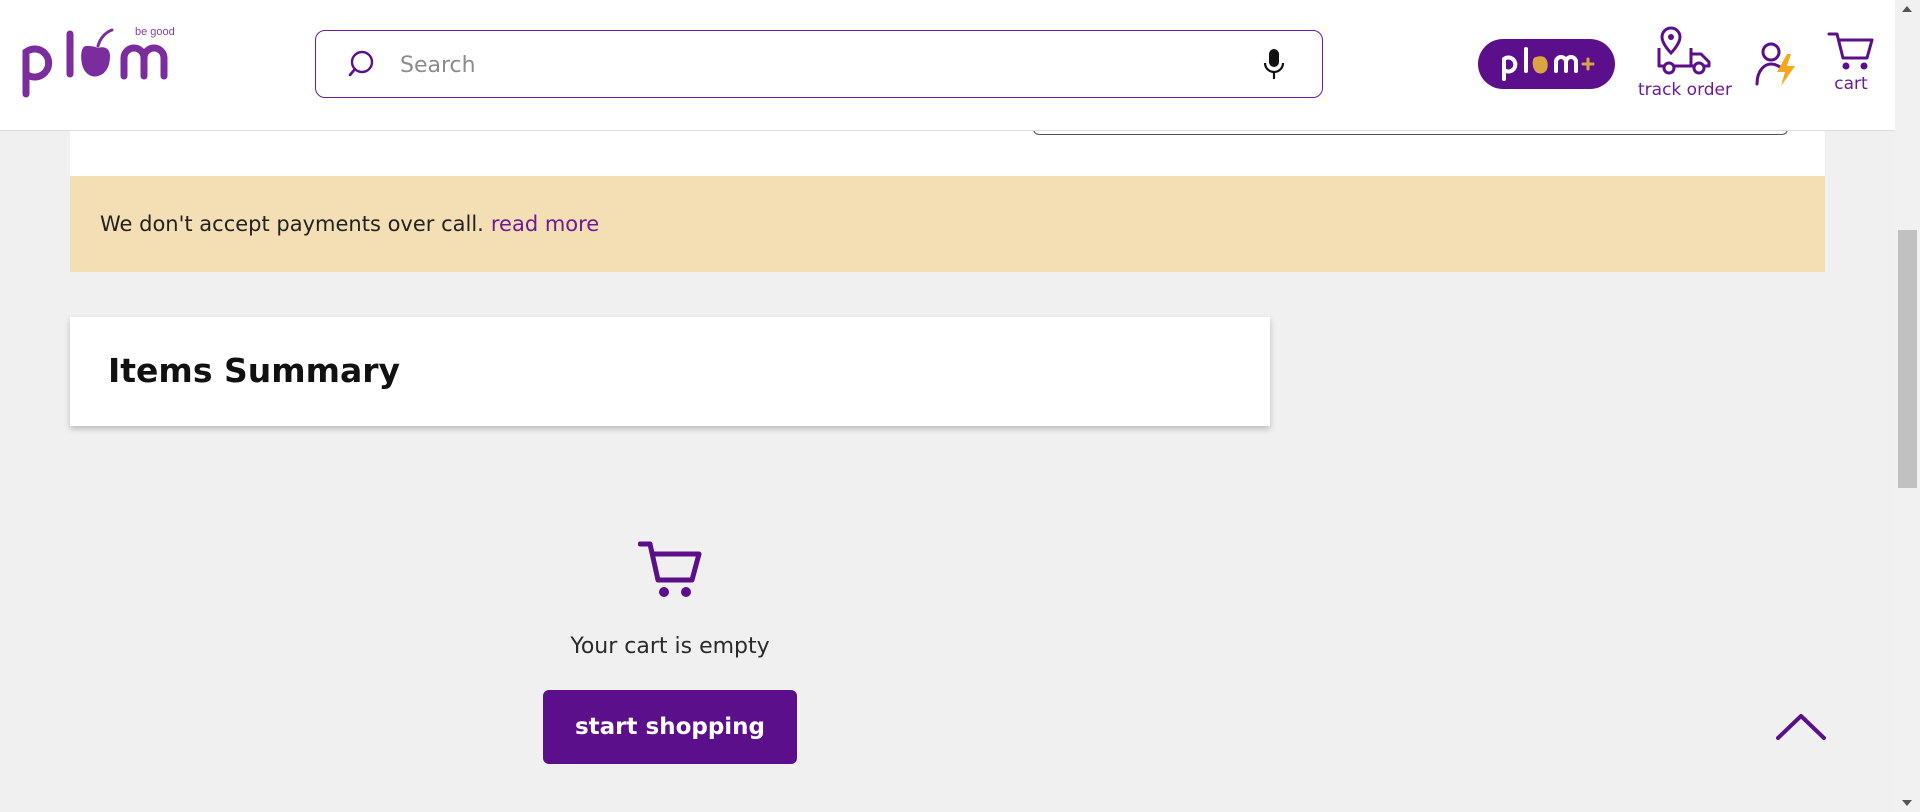  Describe the element at coordinates (155, 32) in the screenshot. I see `logo-tagline: be good` at that location.